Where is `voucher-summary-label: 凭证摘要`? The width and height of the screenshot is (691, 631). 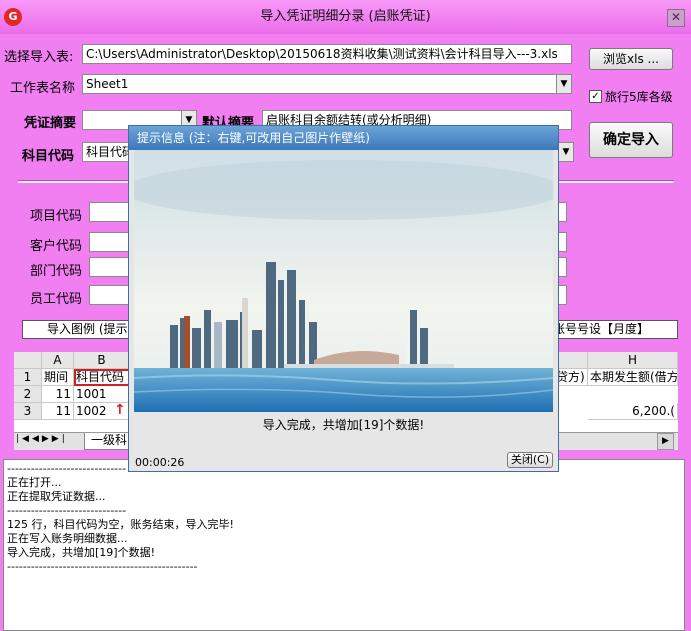
voucher-summary-label: 凭证摘要 is located at coordinates (50, 123).